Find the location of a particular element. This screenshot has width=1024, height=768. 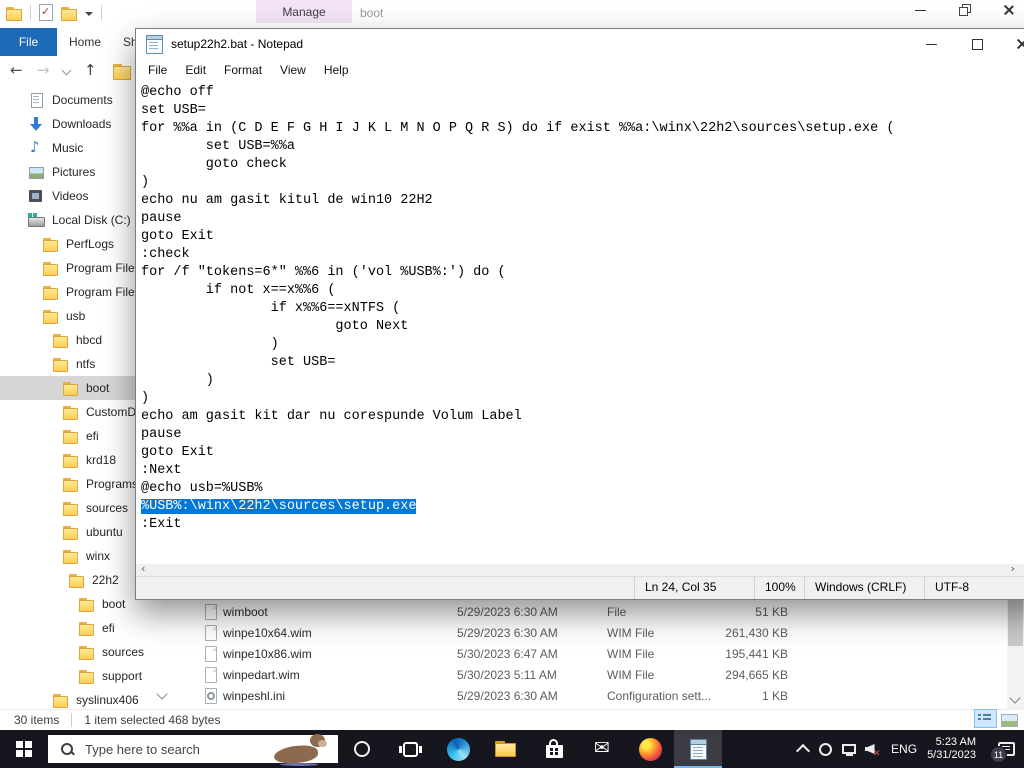

taskbar-button-task-view is located at coordinates (410, 749).